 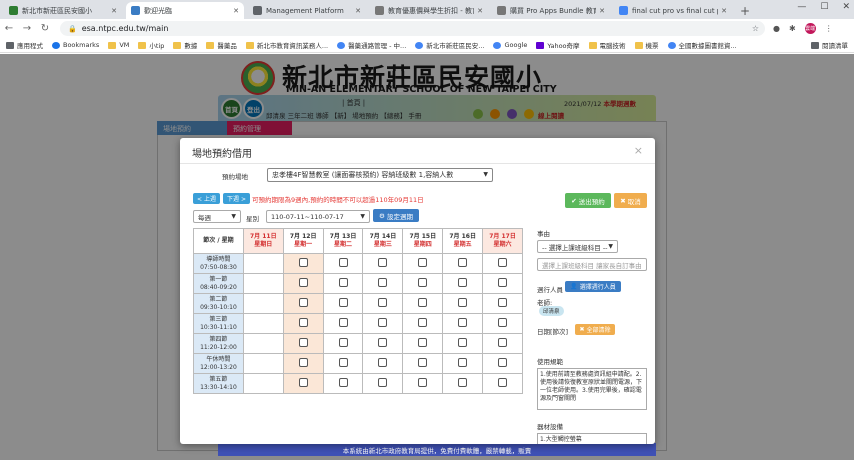 I want to click on reason-input: 選擇上課班級科目 讓家長自訂事由, so click(x=592, y=264).